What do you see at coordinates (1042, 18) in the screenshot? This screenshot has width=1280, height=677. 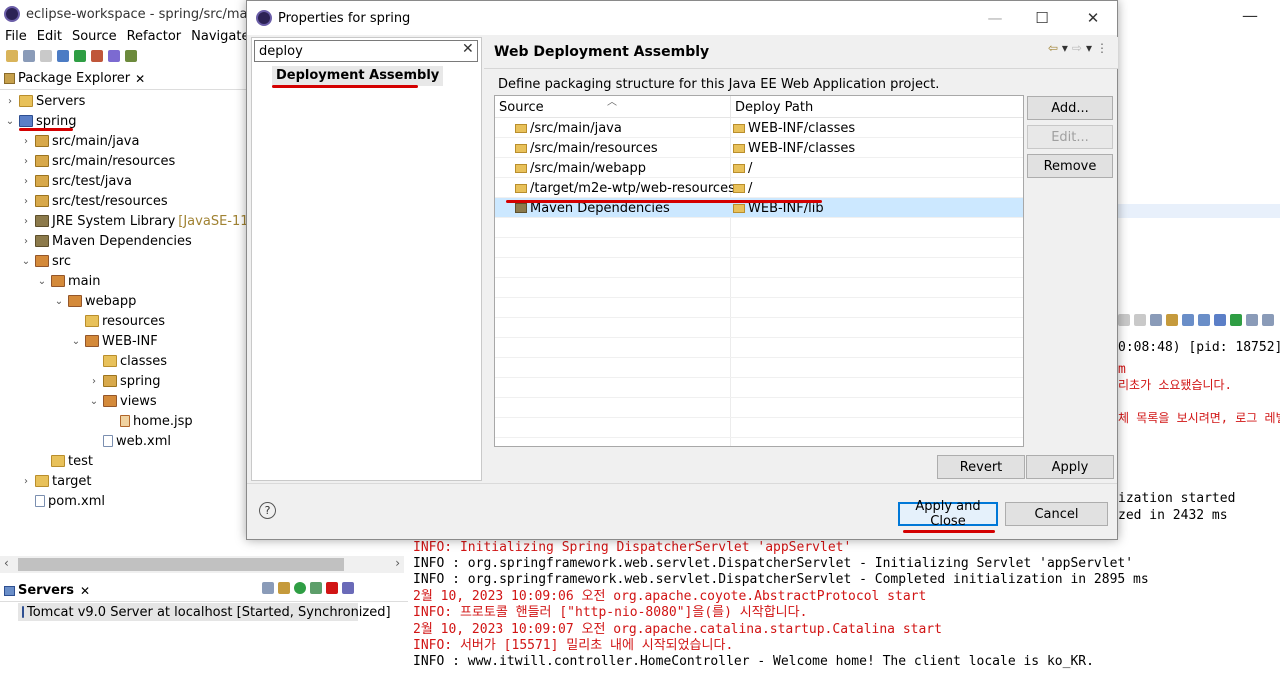 I see `maximize-button: ☐` at bounding box center [1042, 18].